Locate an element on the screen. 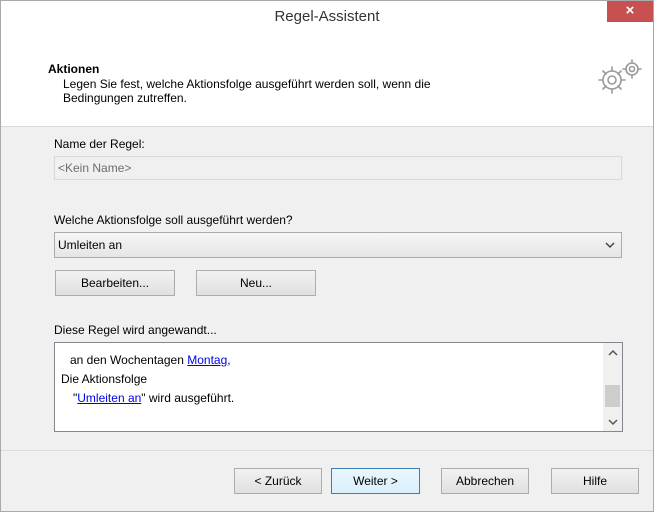 Image resolution: width=654 pixels, height=512 pixels. weekday-prefix: an den Wochentagen is located at coordinates (129, 360).